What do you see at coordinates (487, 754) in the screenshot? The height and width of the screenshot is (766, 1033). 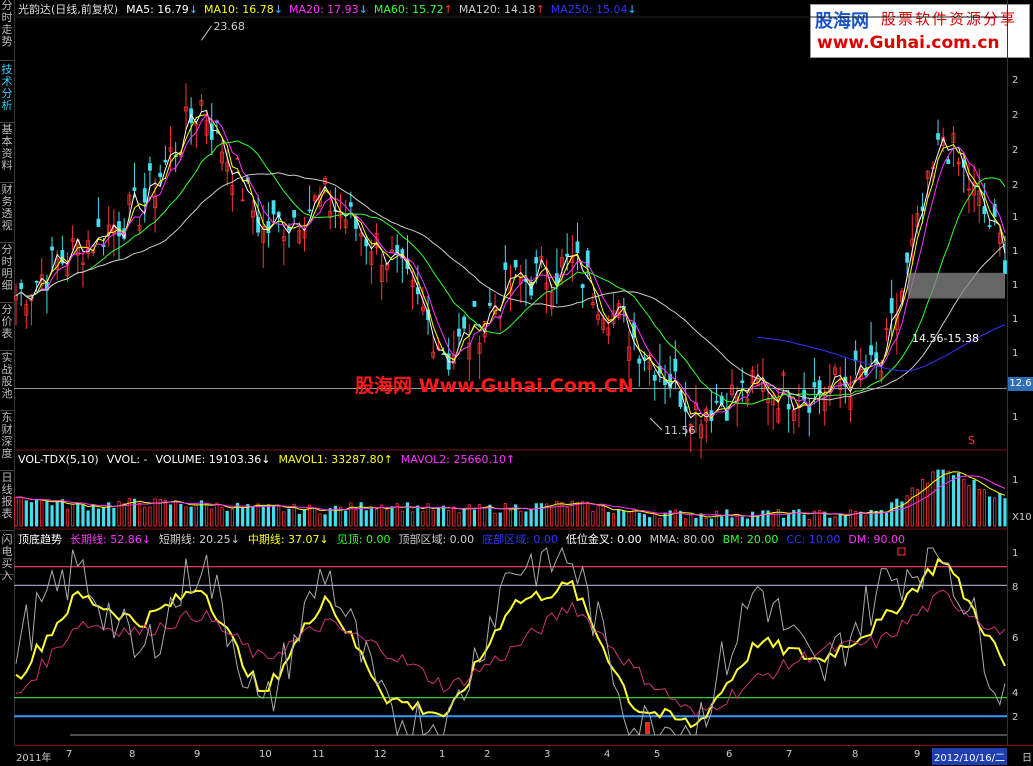 I see `x-axis-label: 2` at bounding box center [487, 754].